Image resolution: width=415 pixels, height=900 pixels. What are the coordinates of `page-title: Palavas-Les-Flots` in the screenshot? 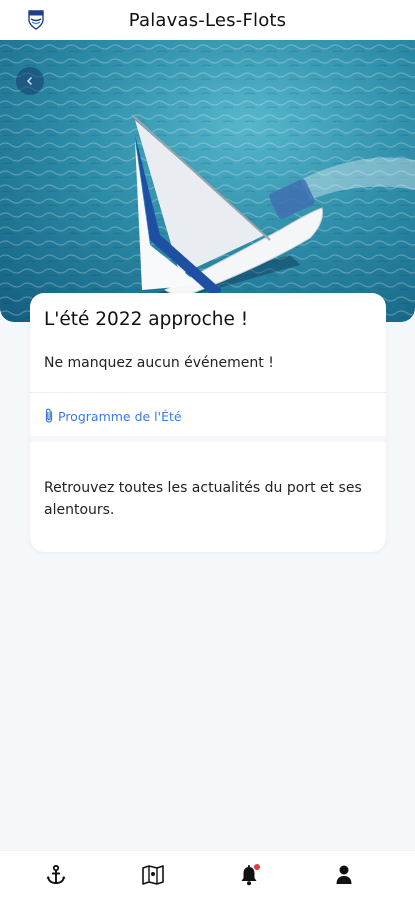 It's located at (207, 20).